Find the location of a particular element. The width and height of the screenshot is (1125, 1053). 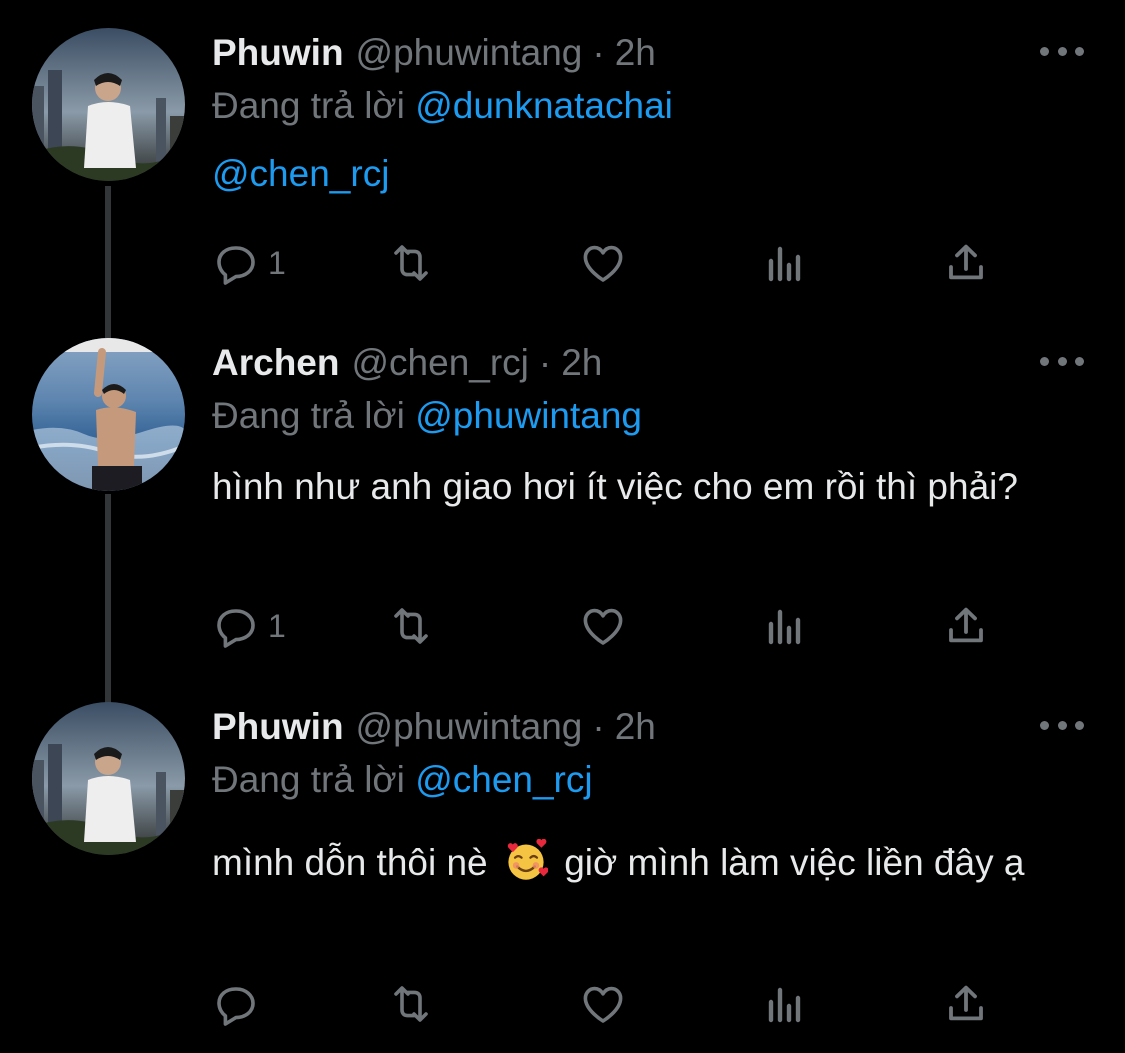

replying-to-mention: @phuwintang is located at coordinates (528, 415).